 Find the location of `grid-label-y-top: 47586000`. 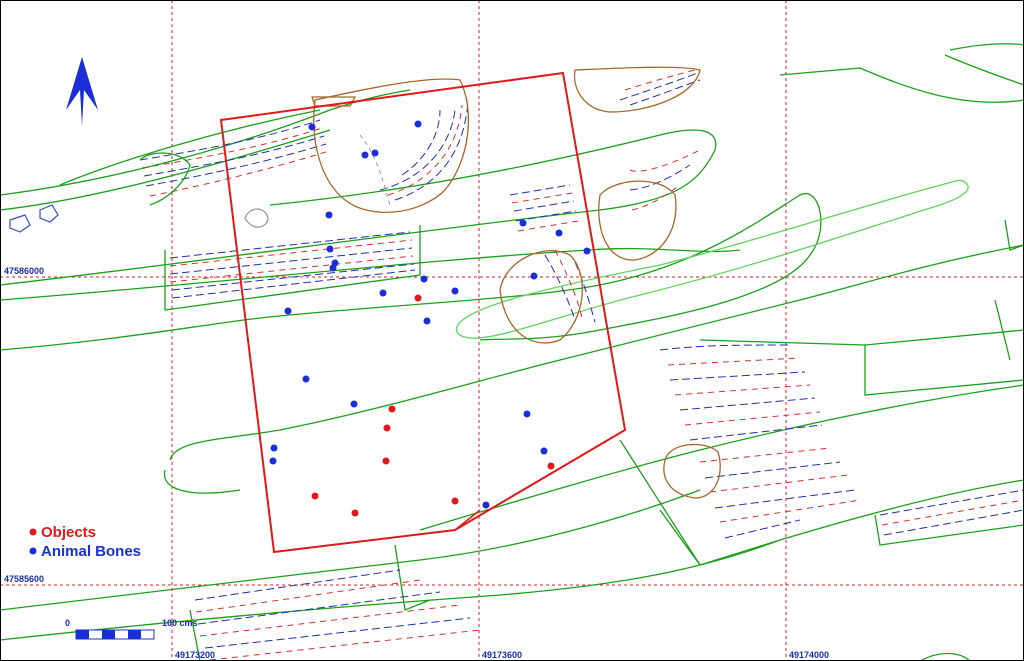

grid-label-y-top: 47586000 is located at coordinates (24, 271).